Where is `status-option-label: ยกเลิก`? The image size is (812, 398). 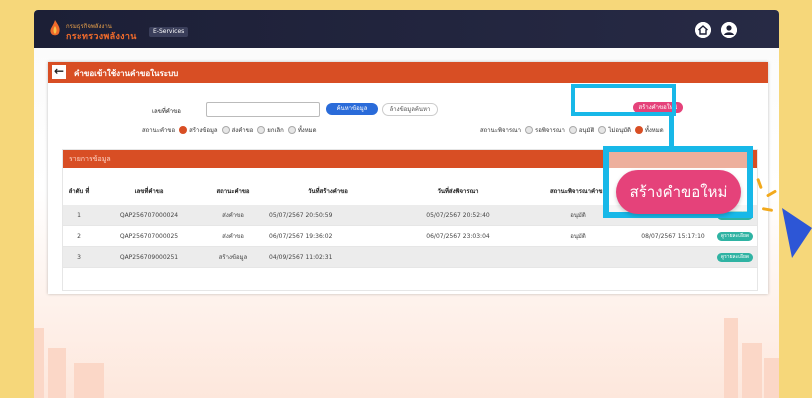
status-option-label: ยกเลิก is located at coordinates (275, 130).